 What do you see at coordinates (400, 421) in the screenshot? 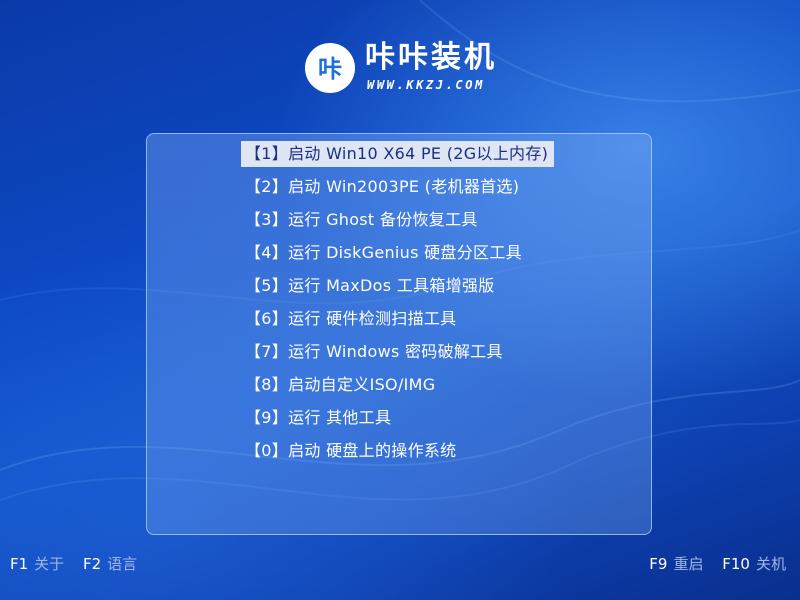
I see `menu-item-9: 【9】运行 其他工具` at bounding box center [400, 421].